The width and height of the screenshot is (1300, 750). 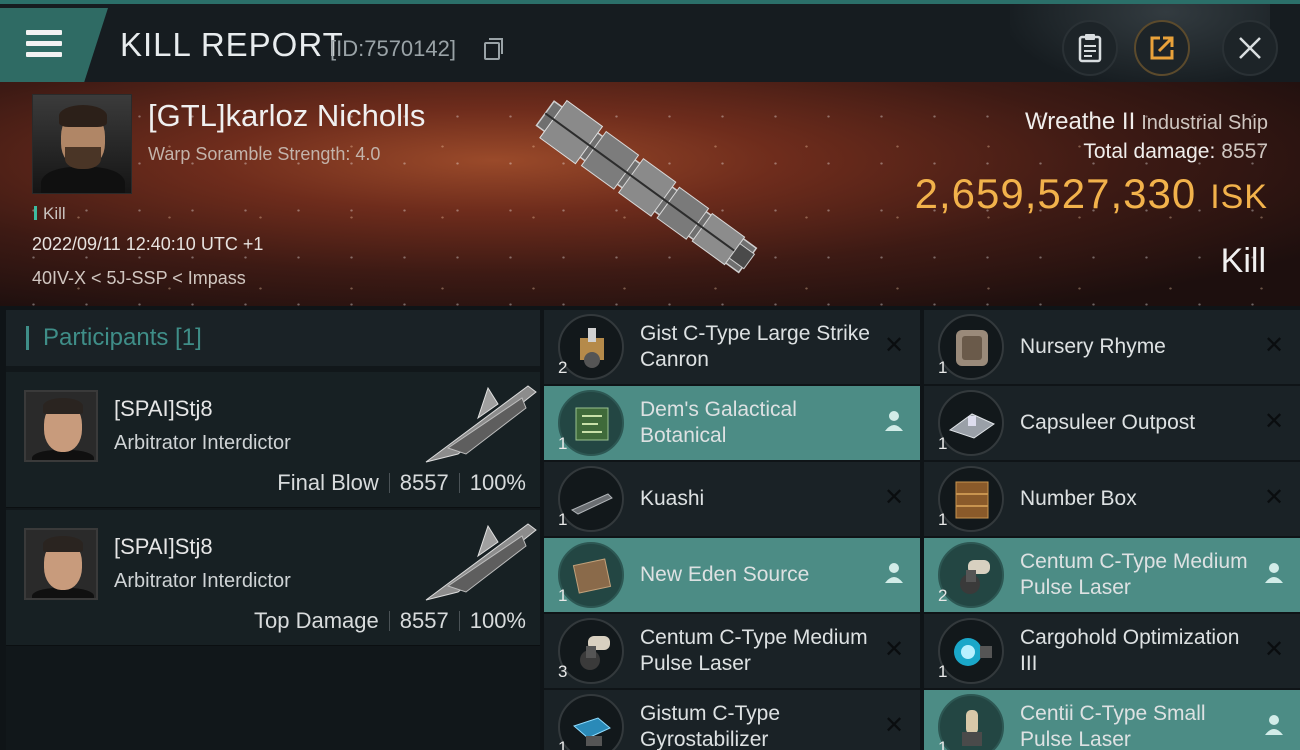 I want to click on item-name: Dem's Galactical Botanical, so click(x=718, y=422).